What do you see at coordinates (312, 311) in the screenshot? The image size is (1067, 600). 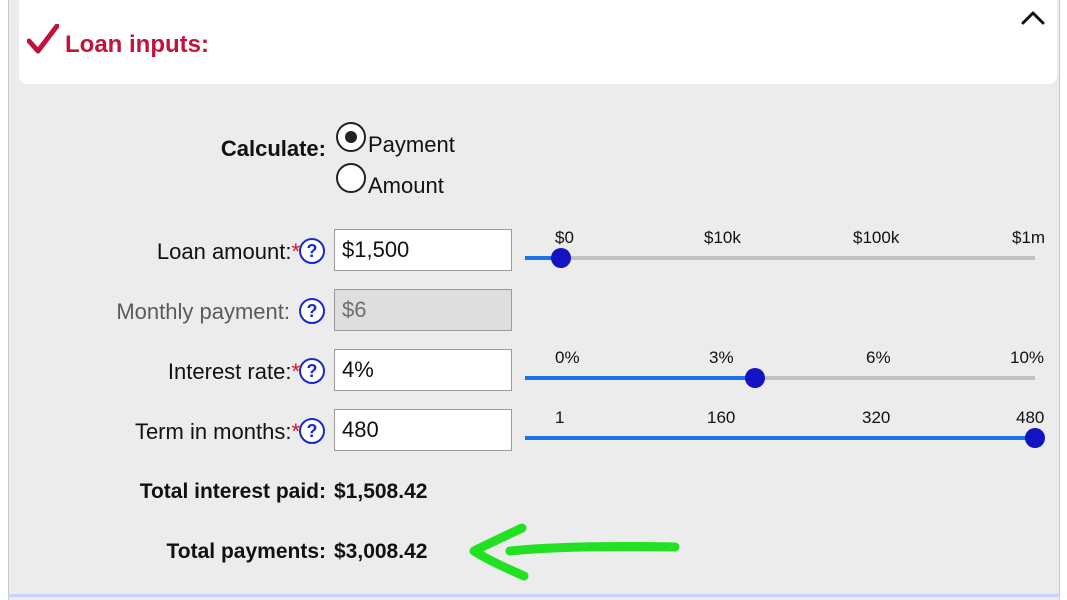 I see `monthly-payment-help-icon: ?` at bounding box center [312, 311].